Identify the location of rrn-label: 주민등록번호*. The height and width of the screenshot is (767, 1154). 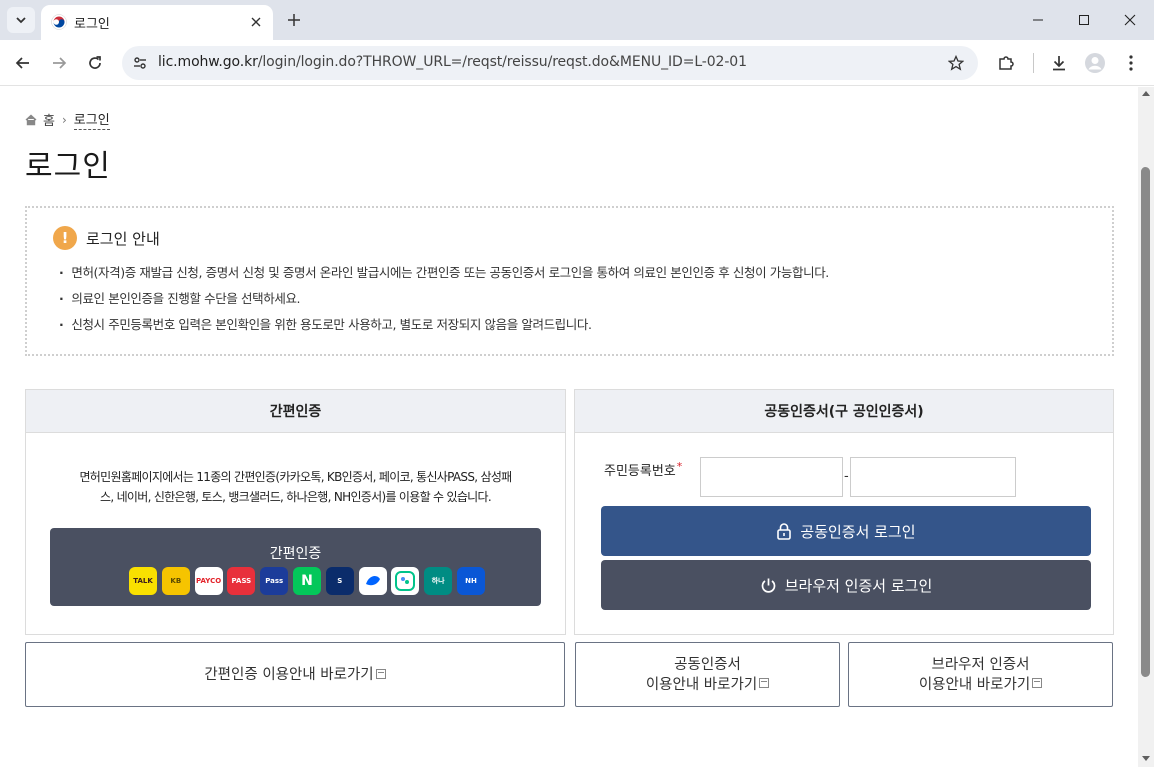
(643, 469).